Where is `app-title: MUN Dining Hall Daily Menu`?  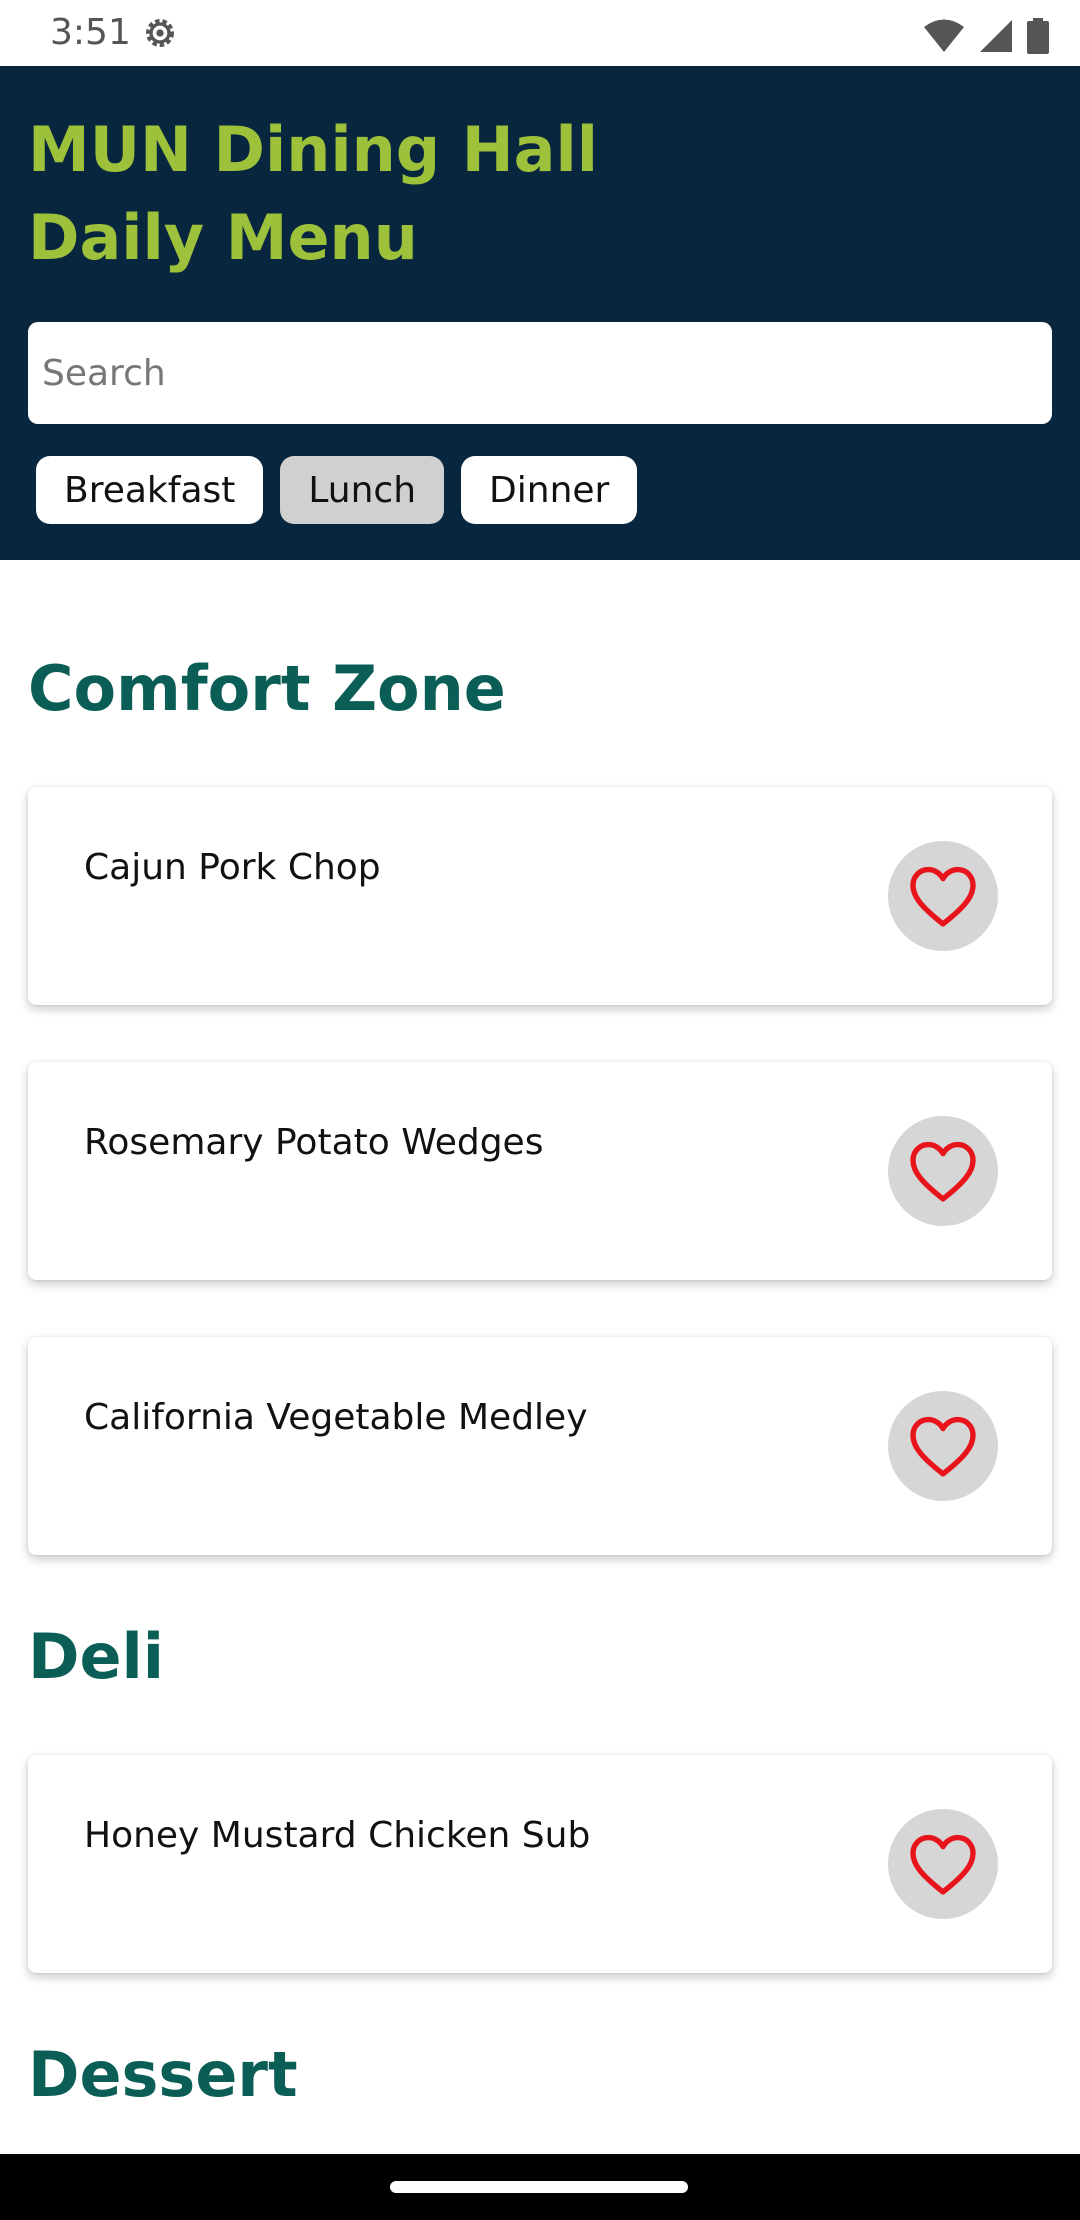 app-title: MUN Dining Hall Daily Menu is located at coordinates (313, 193).